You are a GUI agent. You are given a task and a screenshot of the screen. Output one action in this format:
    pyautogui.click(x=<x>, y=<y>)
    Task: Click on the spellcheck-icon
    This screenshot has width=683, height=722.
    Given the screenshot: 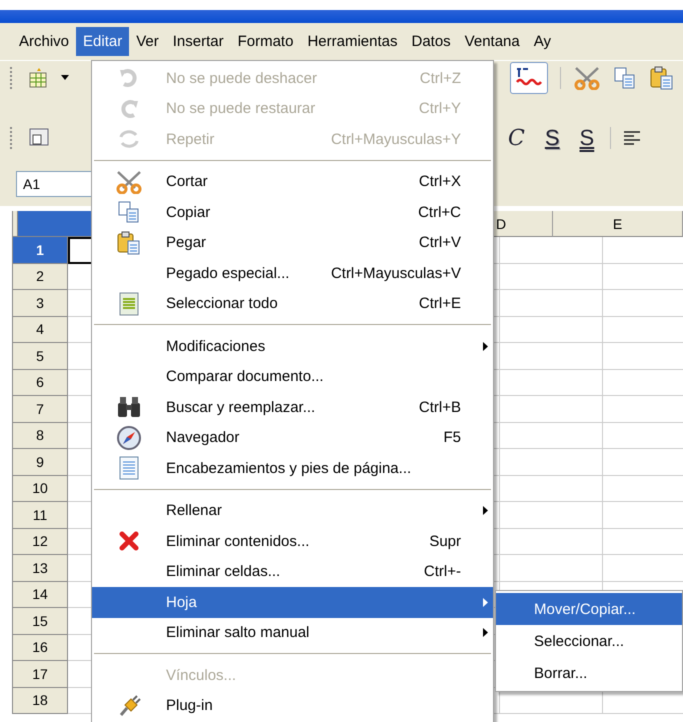 What is the action you would take?
    pyautogui.click(x=529, y=78)
    